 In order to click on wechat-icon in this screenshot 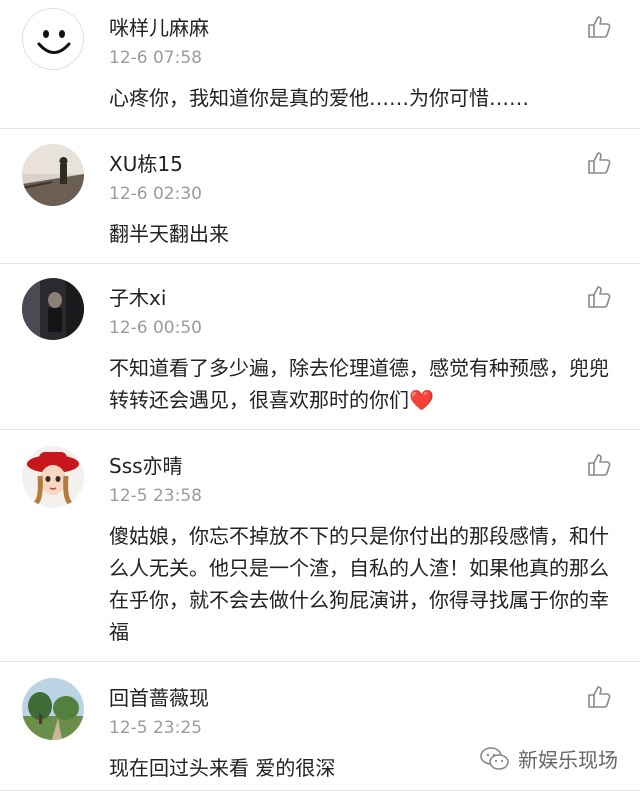, I will do `click(494, 758)`.